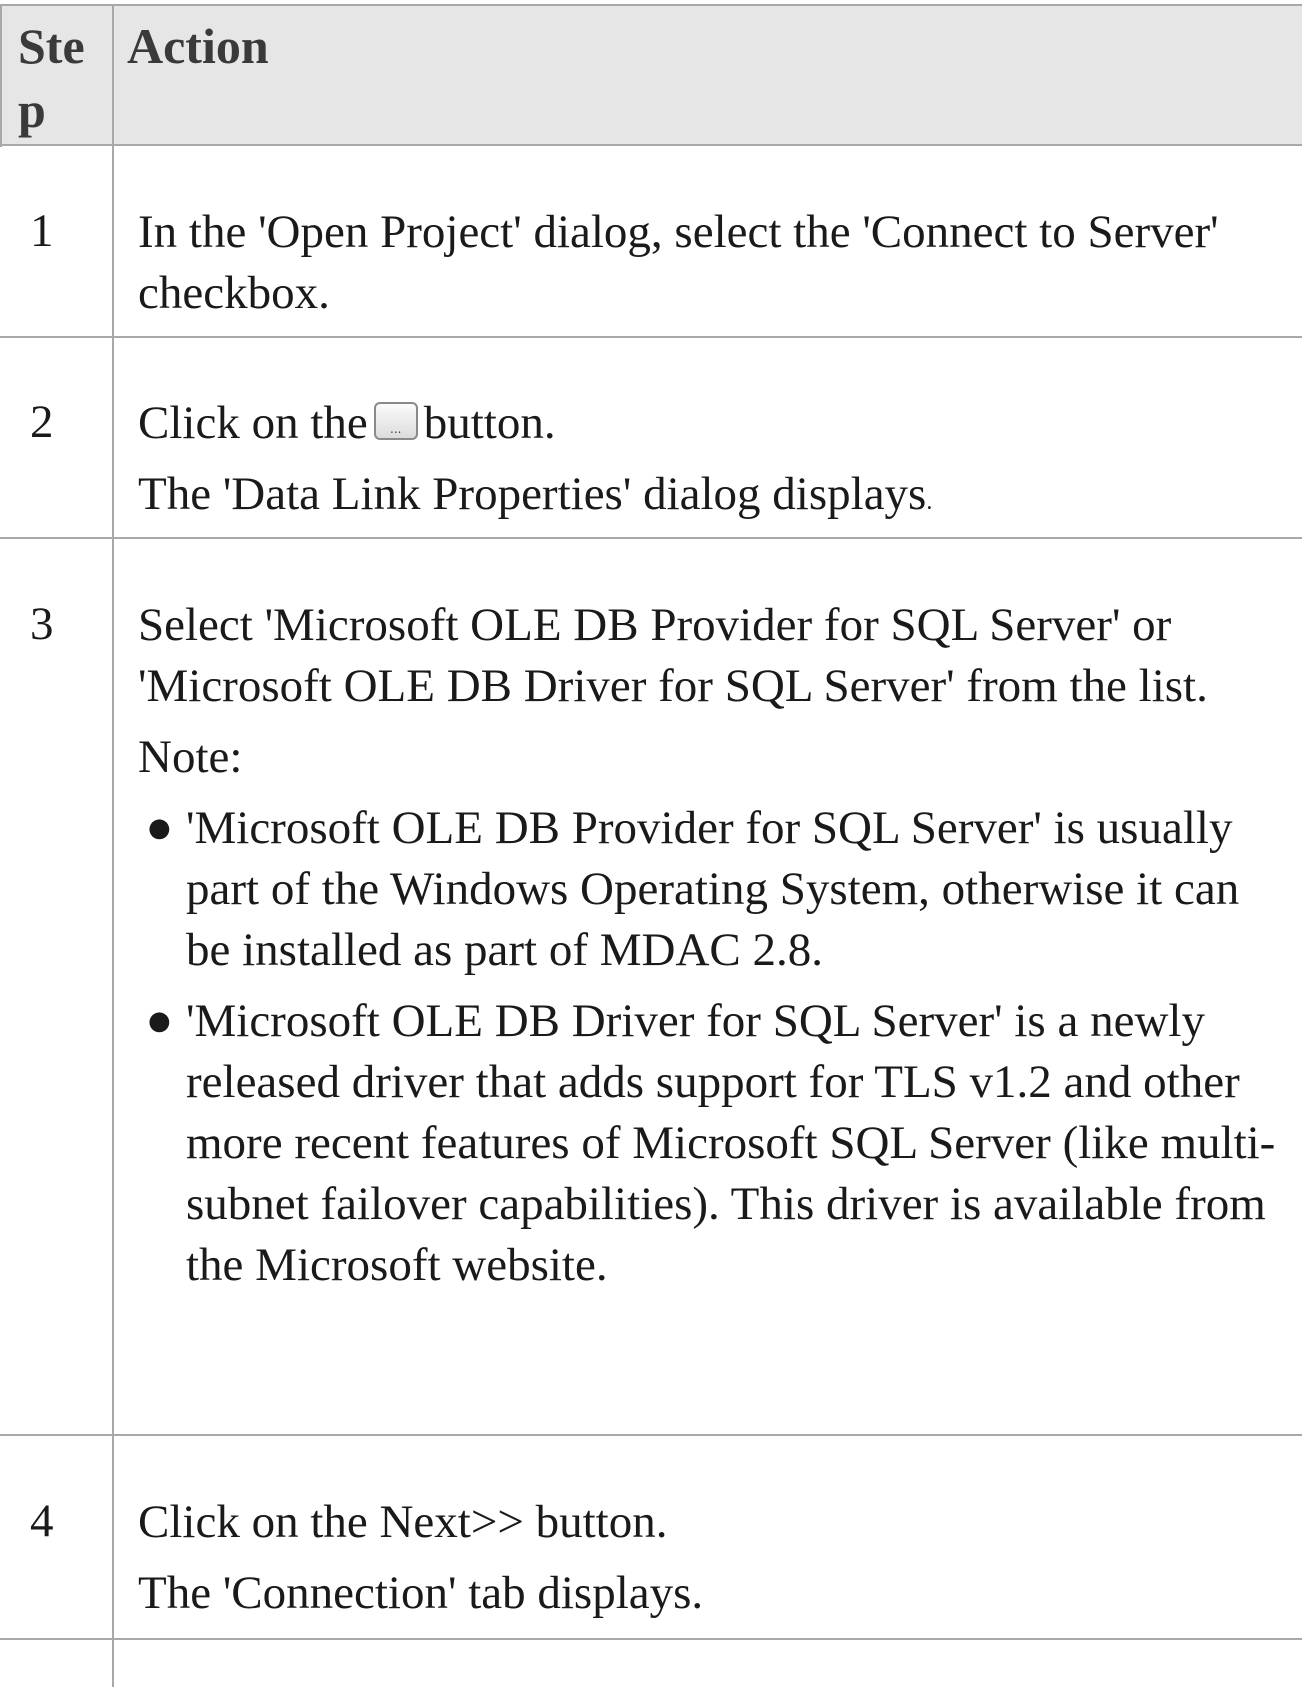  I want to click on table-top-border, so click(651, 5).